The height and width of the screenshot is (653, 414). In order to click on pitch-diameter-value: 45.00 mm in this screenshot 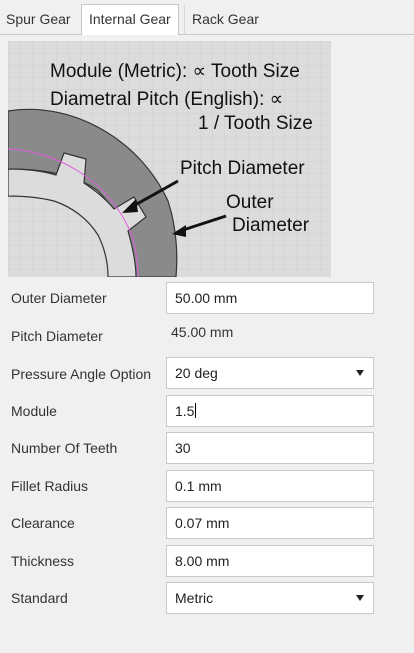, I will do `click(202, 332)`.